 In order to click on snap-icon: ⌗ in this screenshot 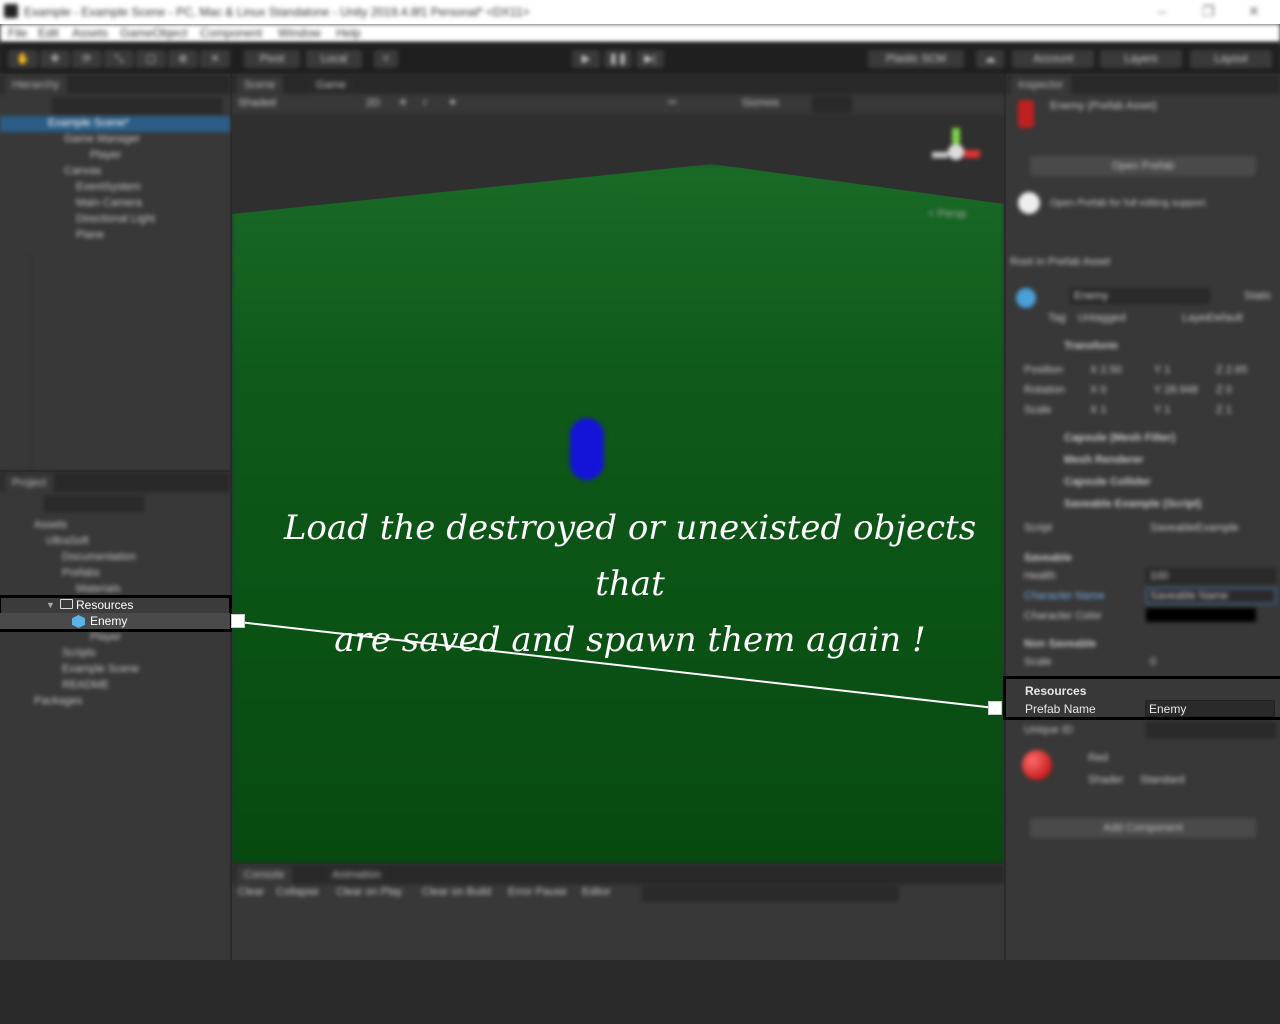, I will do `click(386, 59)`.